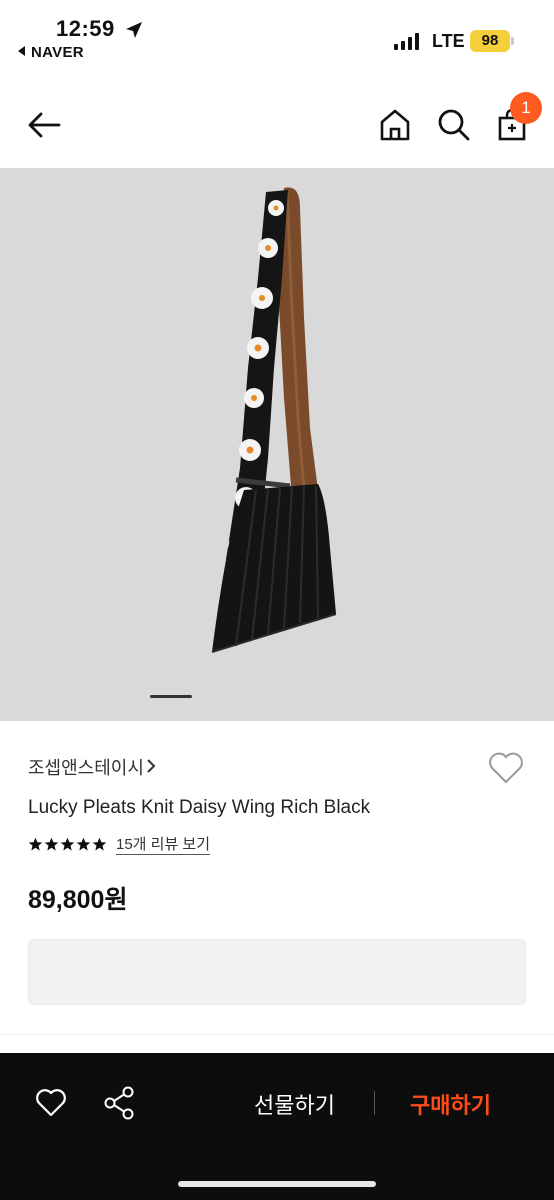 The height and width of the screenshot is (1200, 554). I want to click on wishlist-heart-icon, so click(506, 768).